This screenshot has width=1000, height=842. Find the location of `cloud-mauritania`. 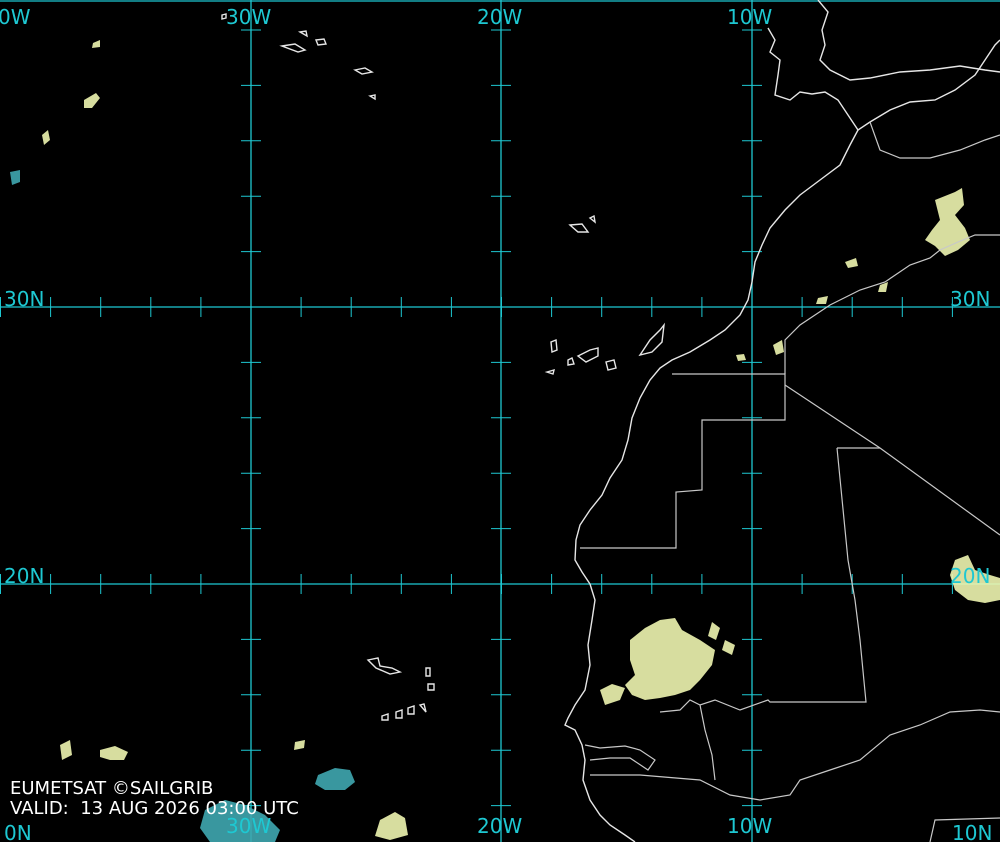

cloud-mauritania is located at coordinates (670, 659).